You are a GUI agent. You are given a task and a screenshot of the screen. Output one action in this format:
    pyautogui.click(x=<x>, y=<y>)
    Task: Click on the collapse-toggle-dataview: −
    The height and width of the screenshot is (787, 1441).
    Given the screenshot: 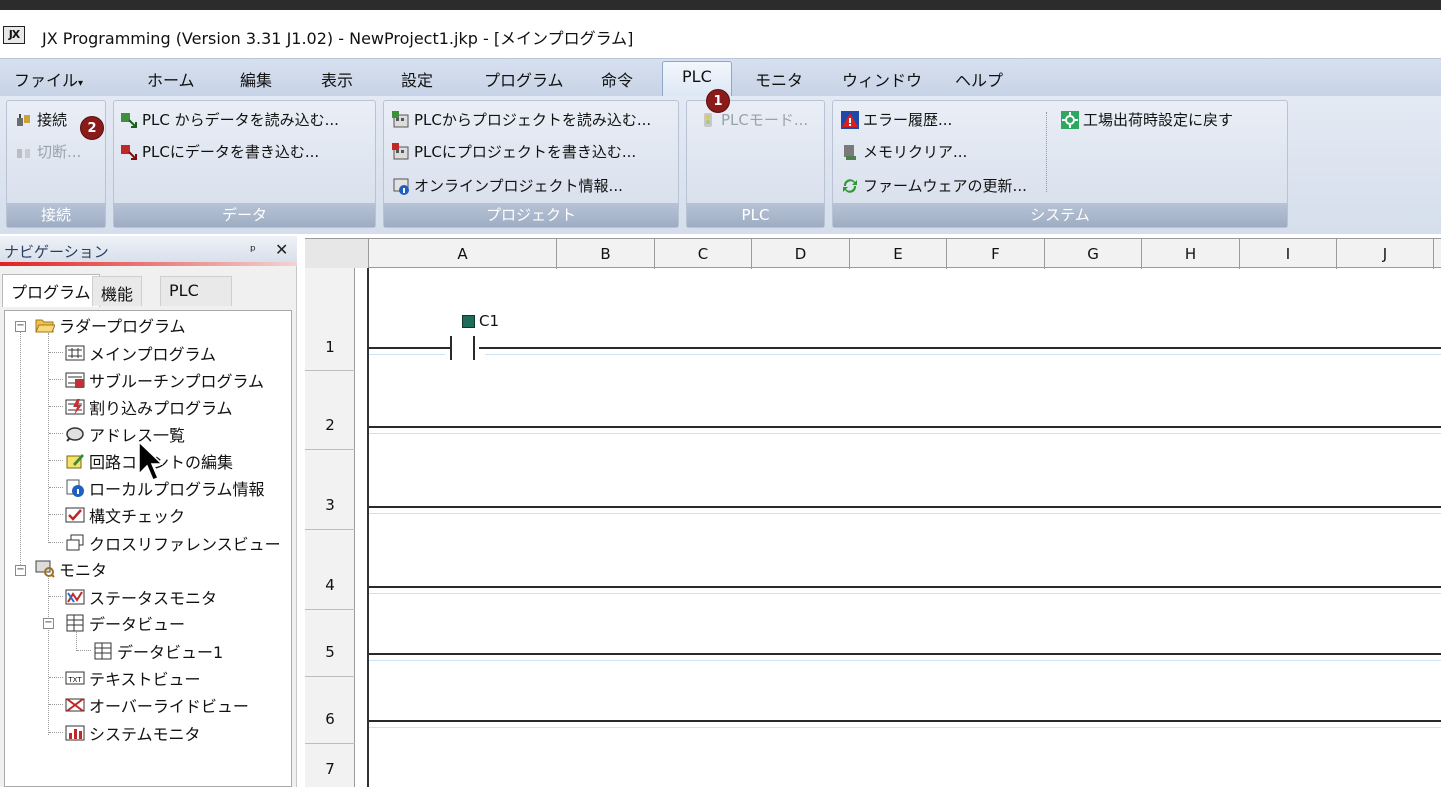 What is the action you would take?
    pyautogui.click(x=48, y=623)
    